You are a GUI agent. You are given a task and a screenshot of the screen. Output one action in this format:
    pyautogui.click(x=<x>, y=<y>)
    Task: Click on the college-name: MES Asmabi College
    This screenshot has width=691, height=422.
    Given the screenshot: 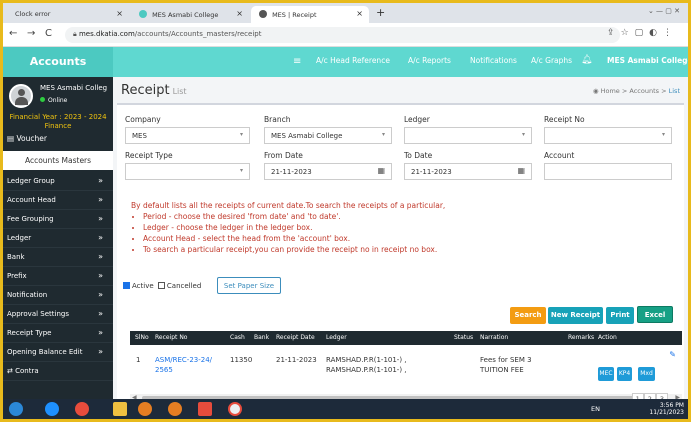 What is the action you would take?
    pyautogui.click(x=647, y=60)
    